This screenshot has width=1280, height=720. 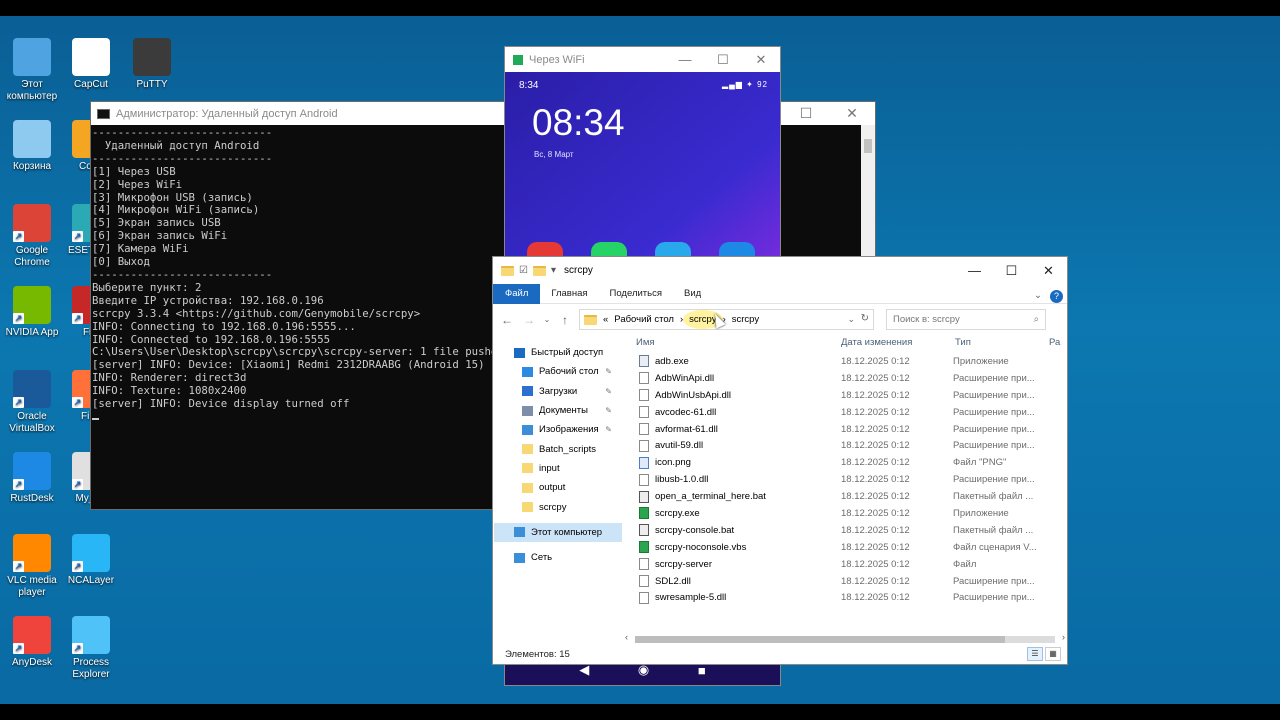 What do you see at coordinates (889, 342) in the screenshot?
I see `column-date: Дата изменения` at bounding box center [889, 342].